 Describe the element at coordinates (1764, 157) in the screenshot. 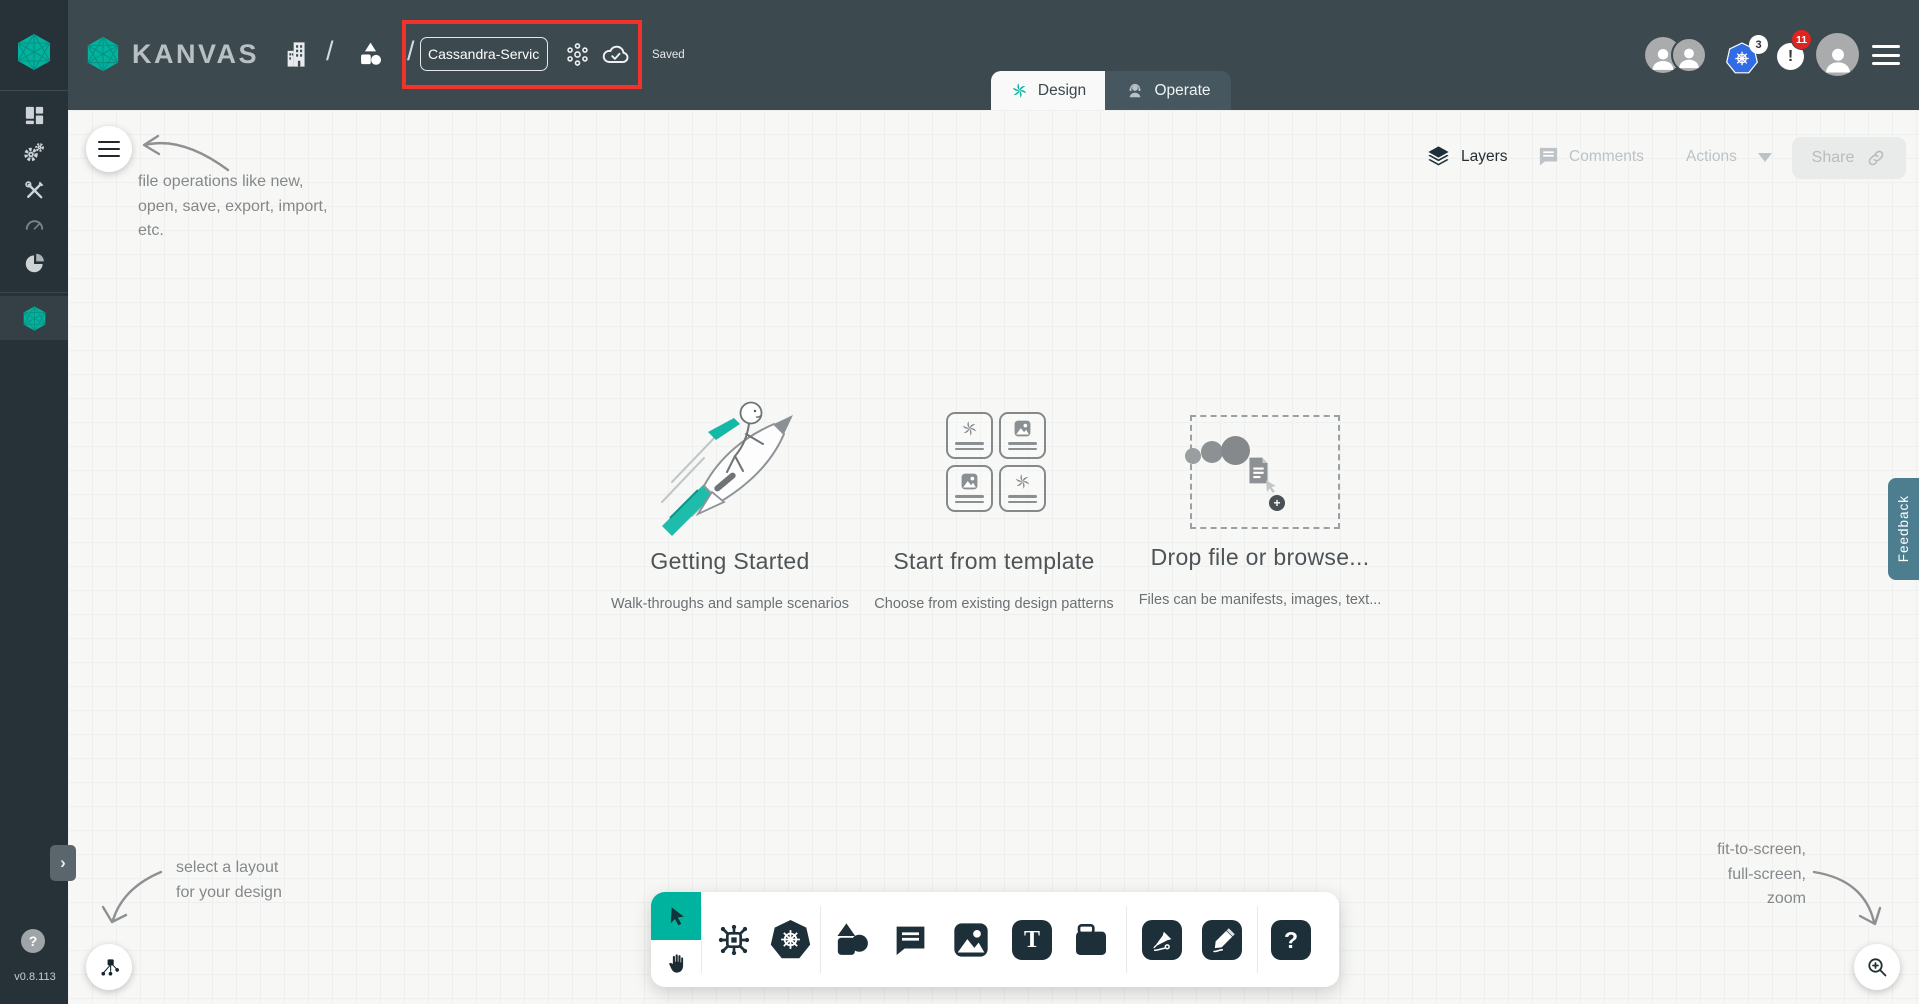

I see `chevron-down-icon` at that location.